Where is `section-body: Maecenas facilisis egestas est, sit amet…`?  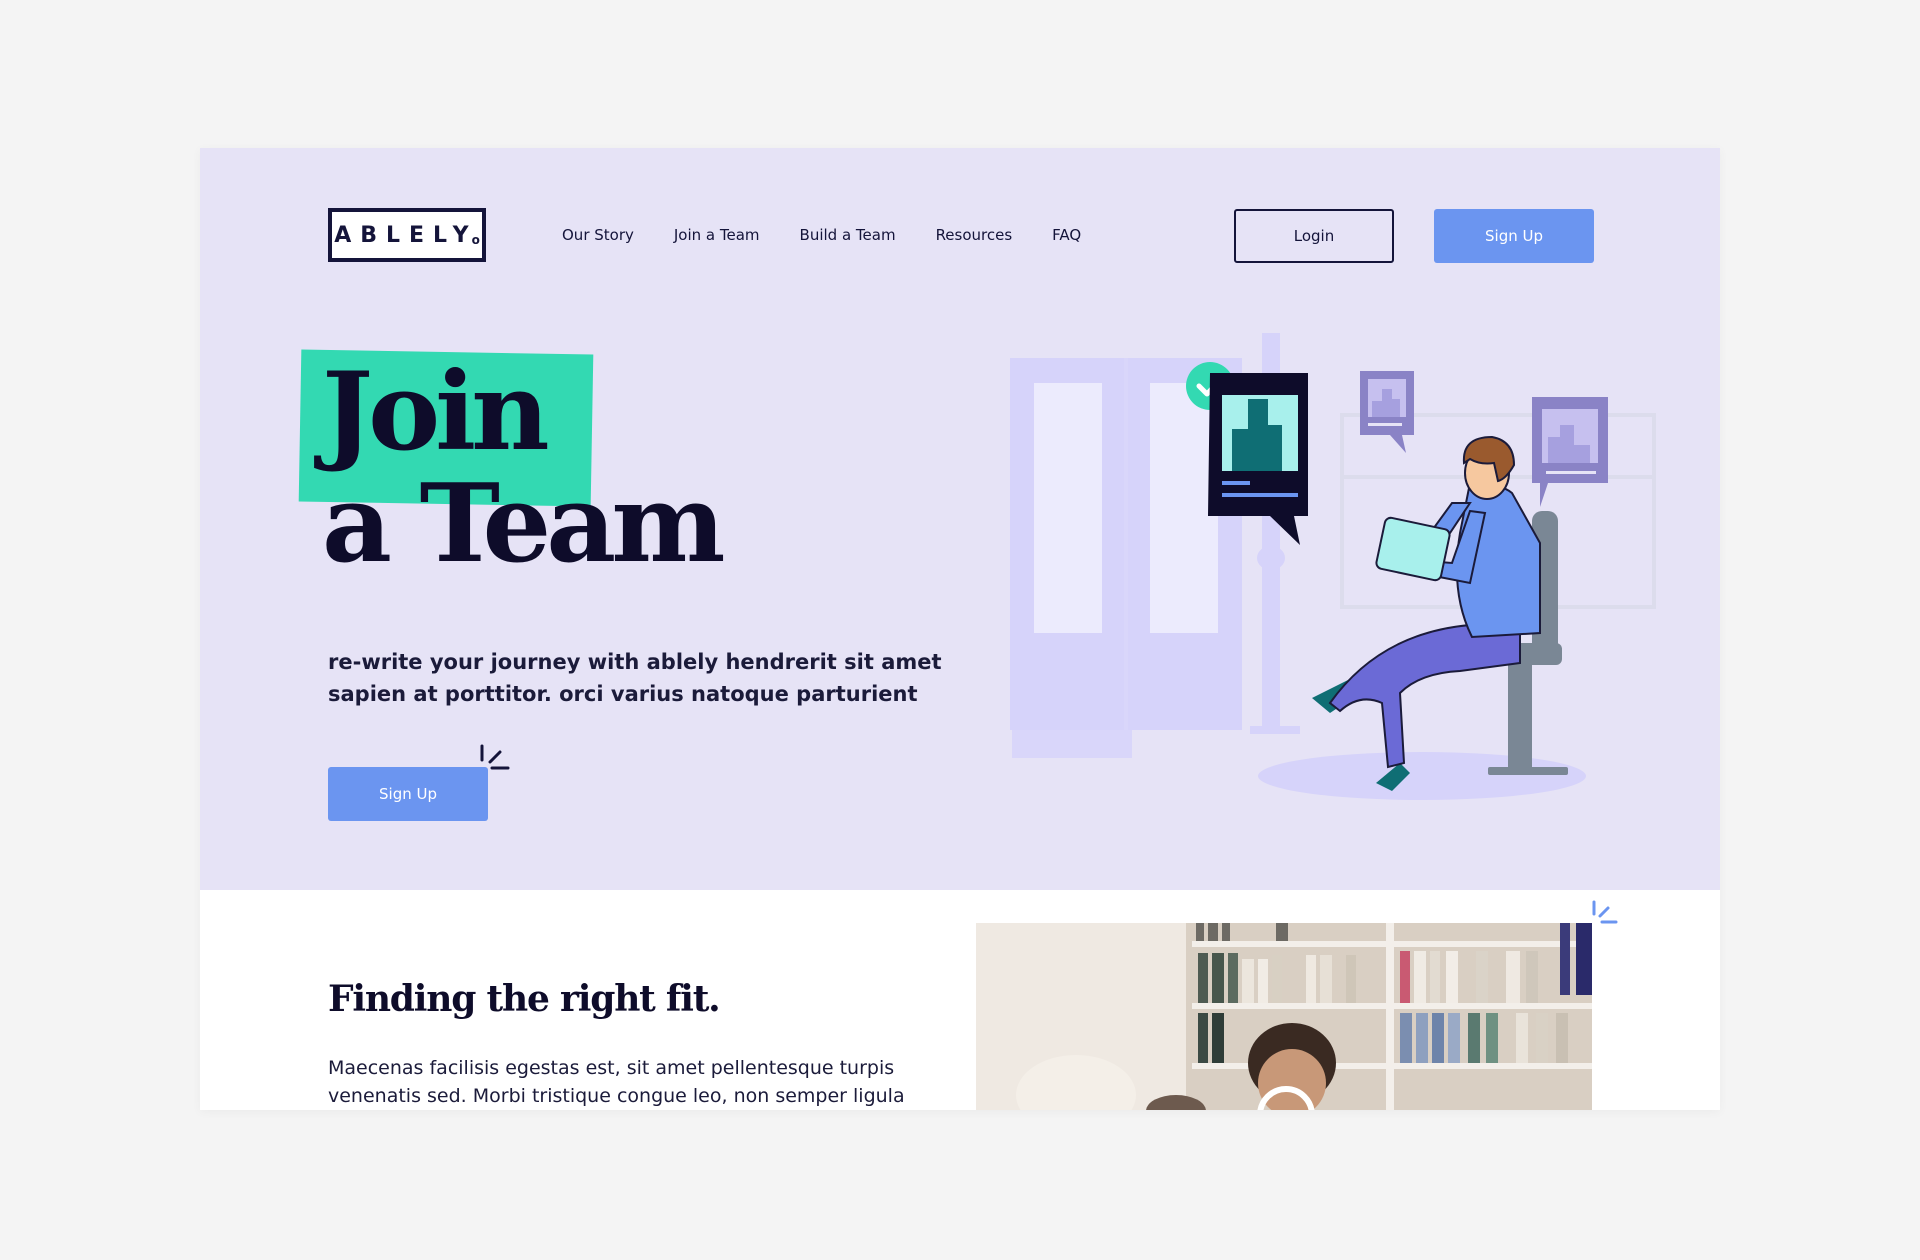 section-body: Maecenas facilisis egestas est, sit amet… is located at coordinates (616, 1082).